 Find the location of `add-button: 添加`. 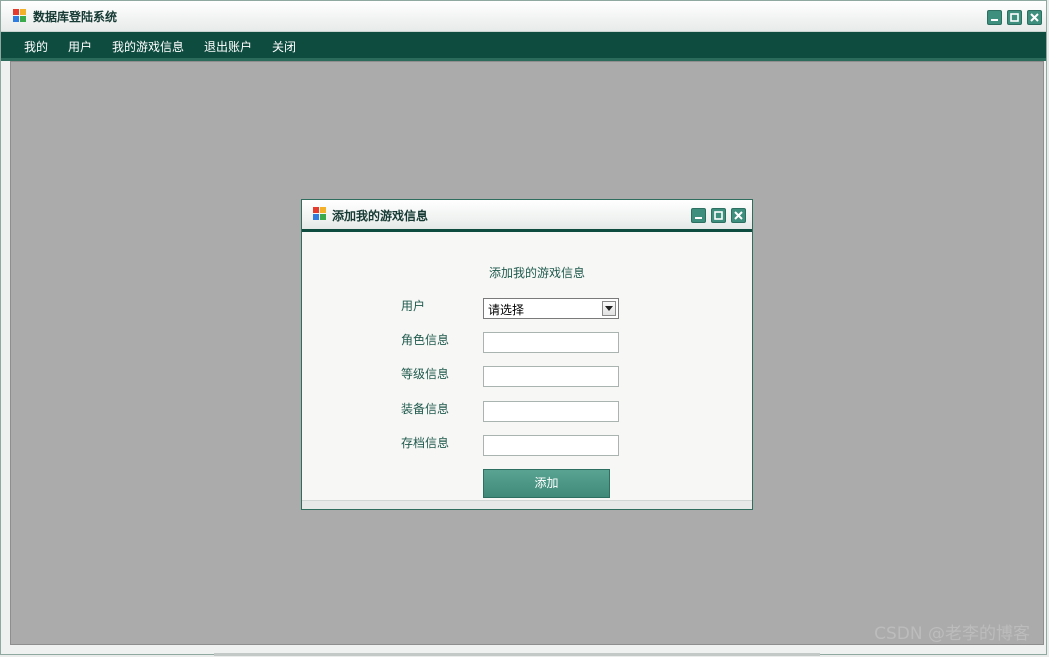

add-button: 添加 is located at coordinates (546, 483).